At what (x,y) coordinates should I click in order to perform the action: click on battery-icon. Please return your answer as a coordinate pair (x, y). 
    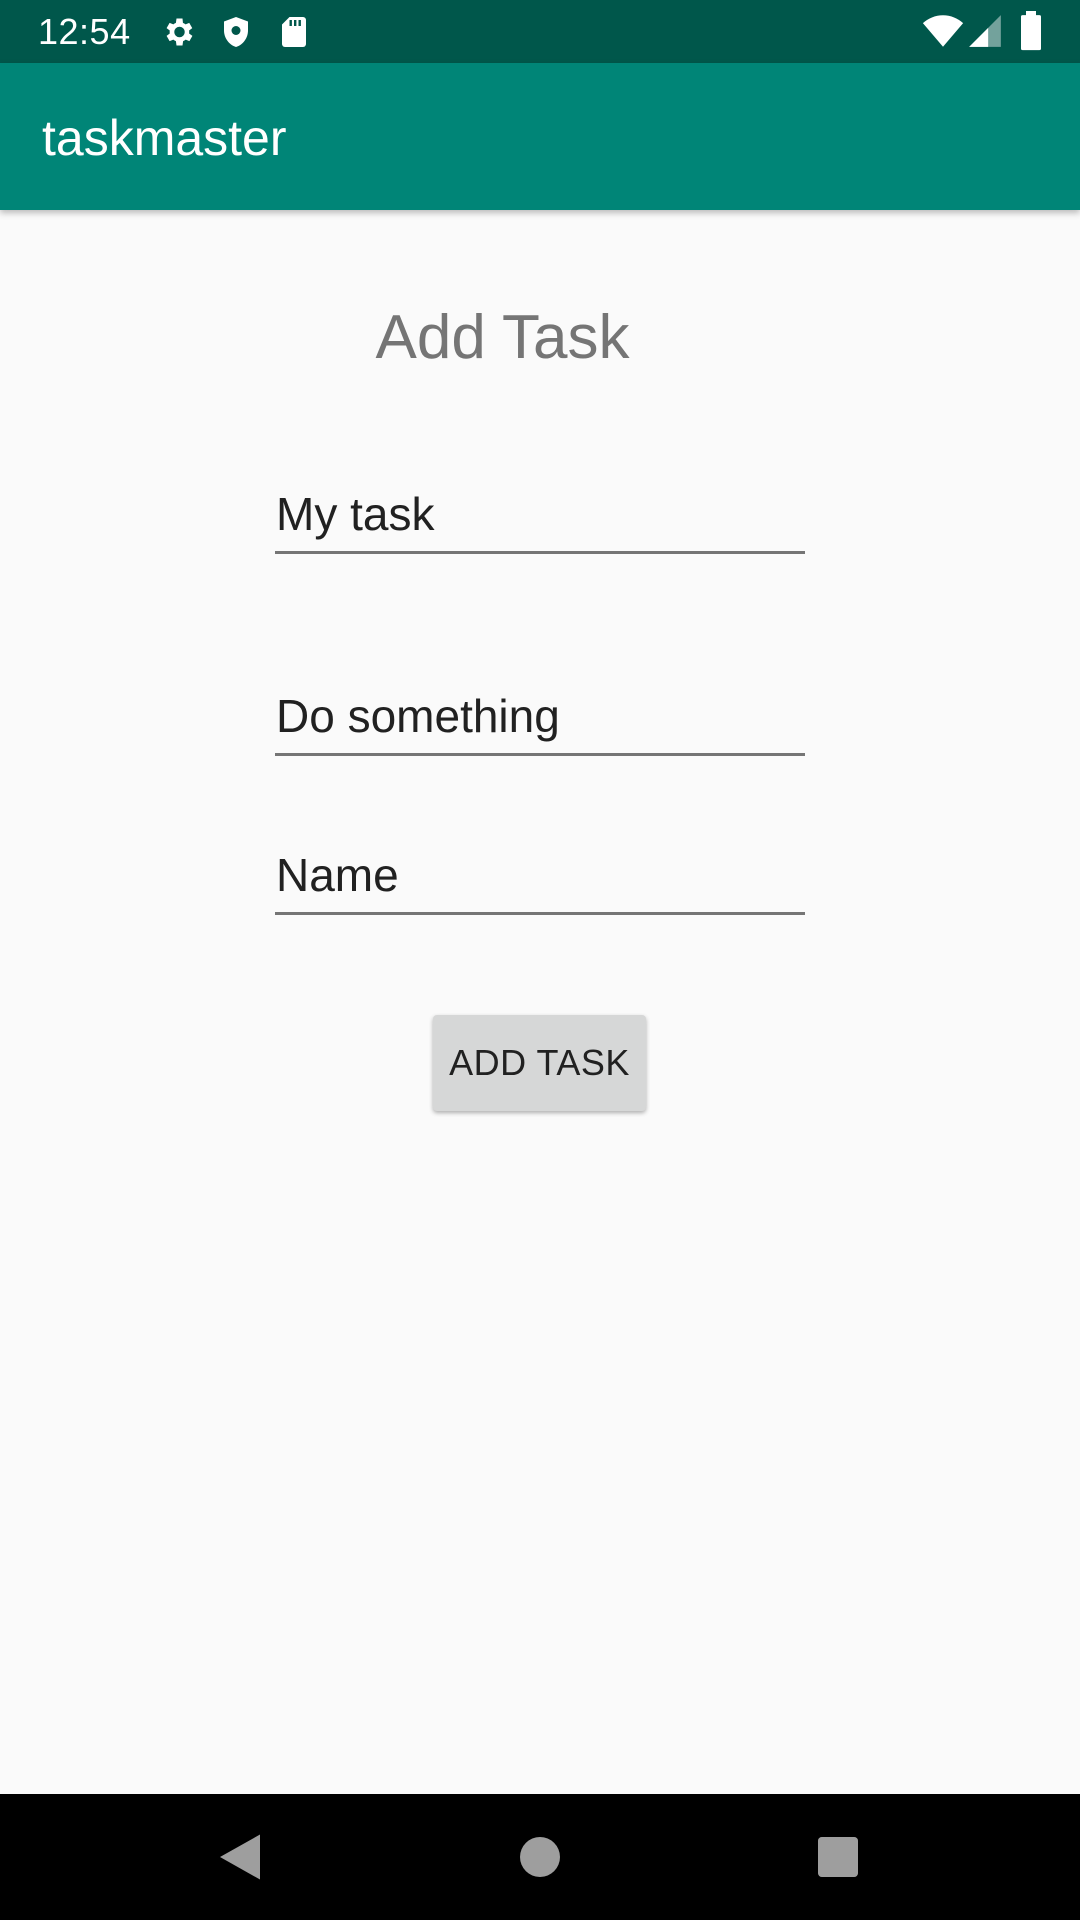
    Looking at the image, I should click on (1031, 31).